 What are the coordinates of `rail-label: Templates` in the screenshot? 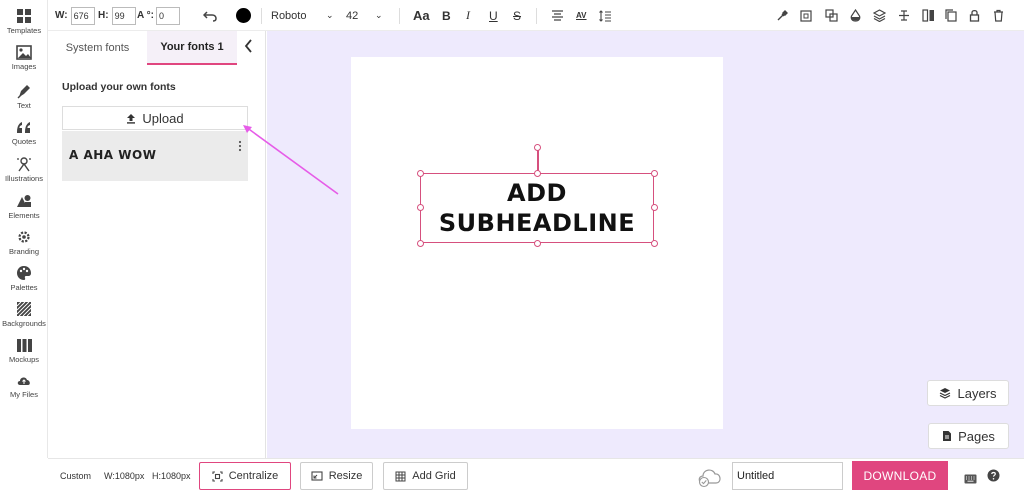 It's located at (24, 30).